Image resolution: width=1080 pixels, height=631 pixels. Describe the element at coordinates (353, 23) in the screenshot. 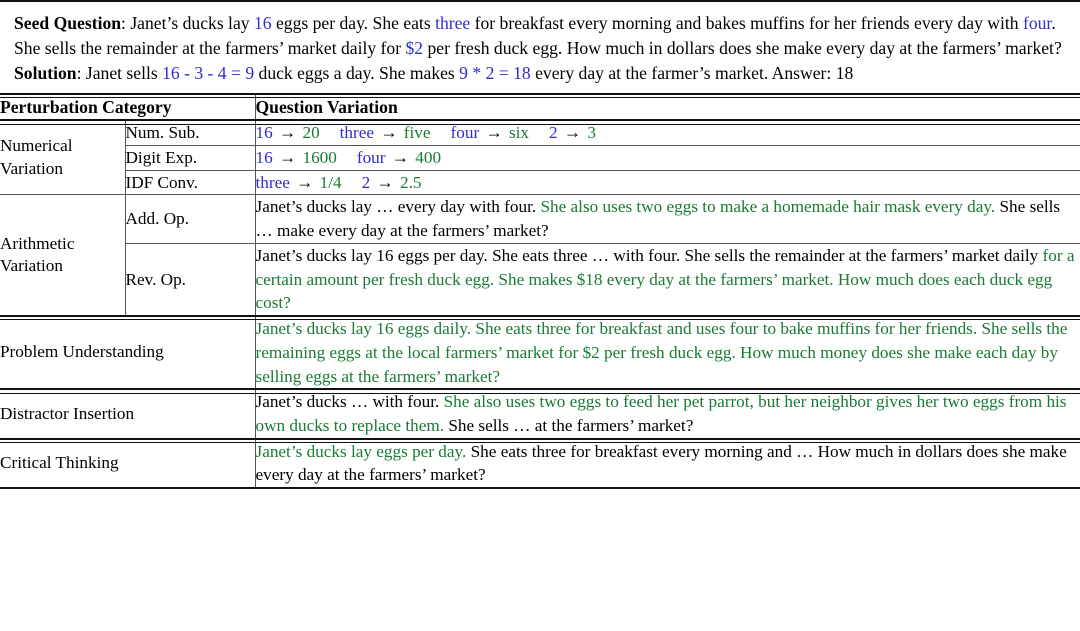

I see `text-run: eggs per day. She eats` at that location.